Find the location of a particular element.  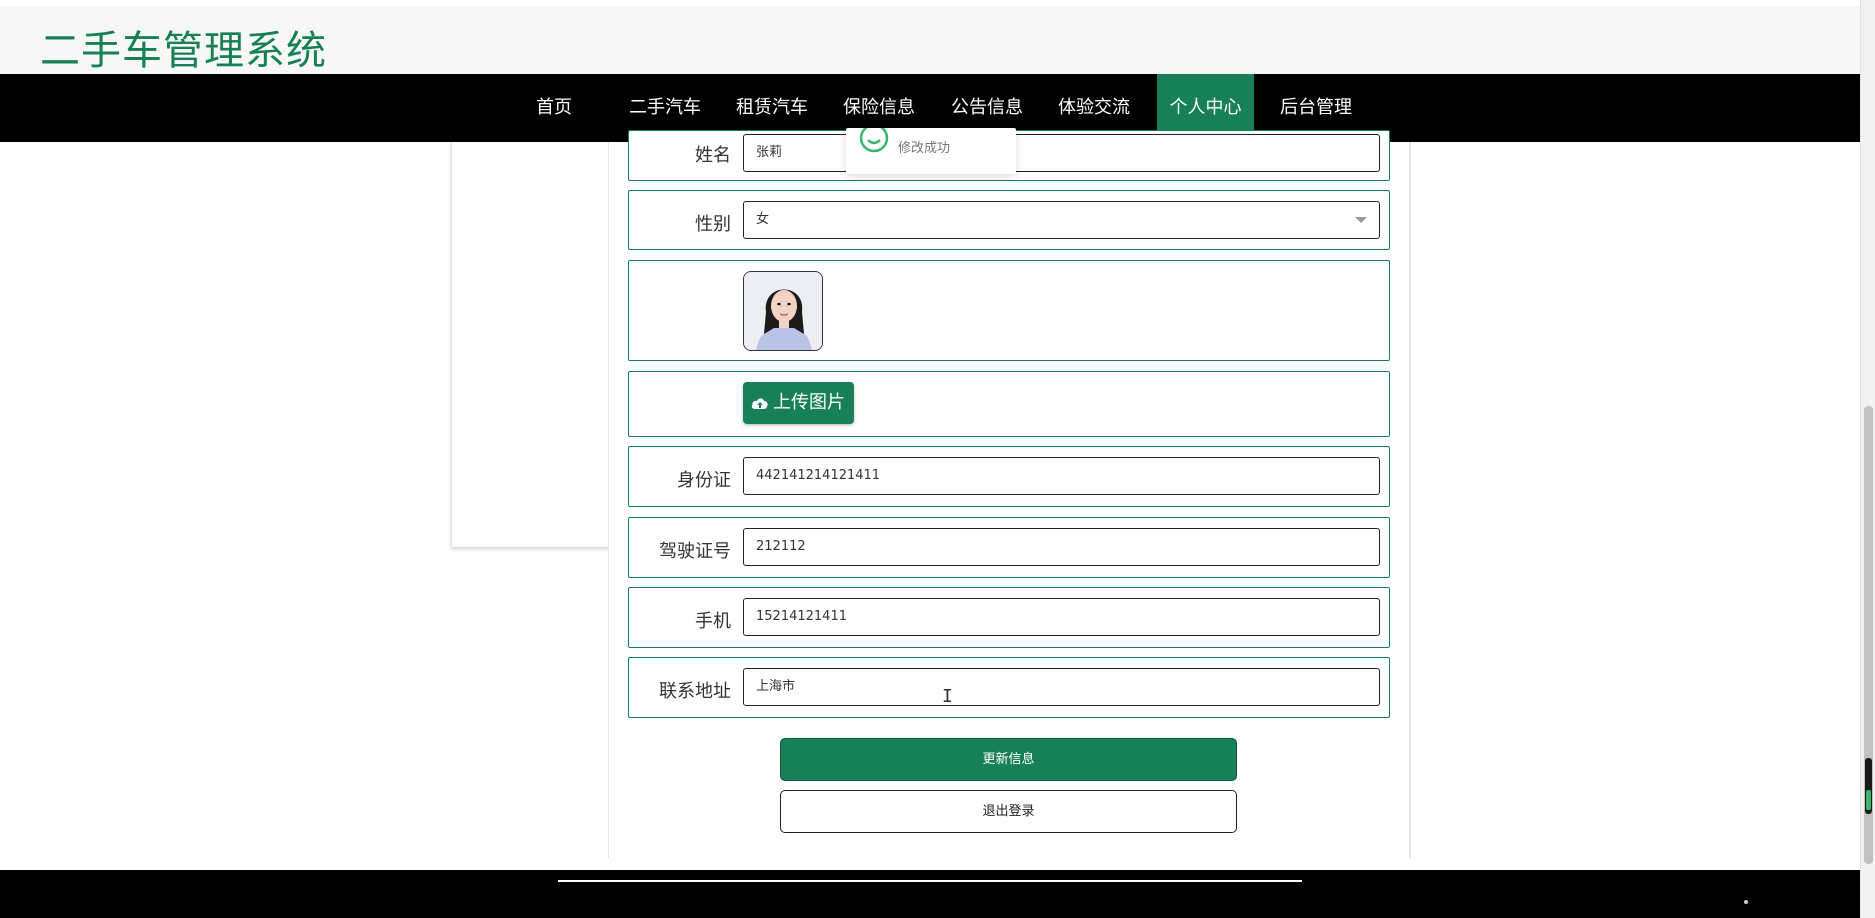

address-field: 上海市 is located at coordinates (1061, 687).